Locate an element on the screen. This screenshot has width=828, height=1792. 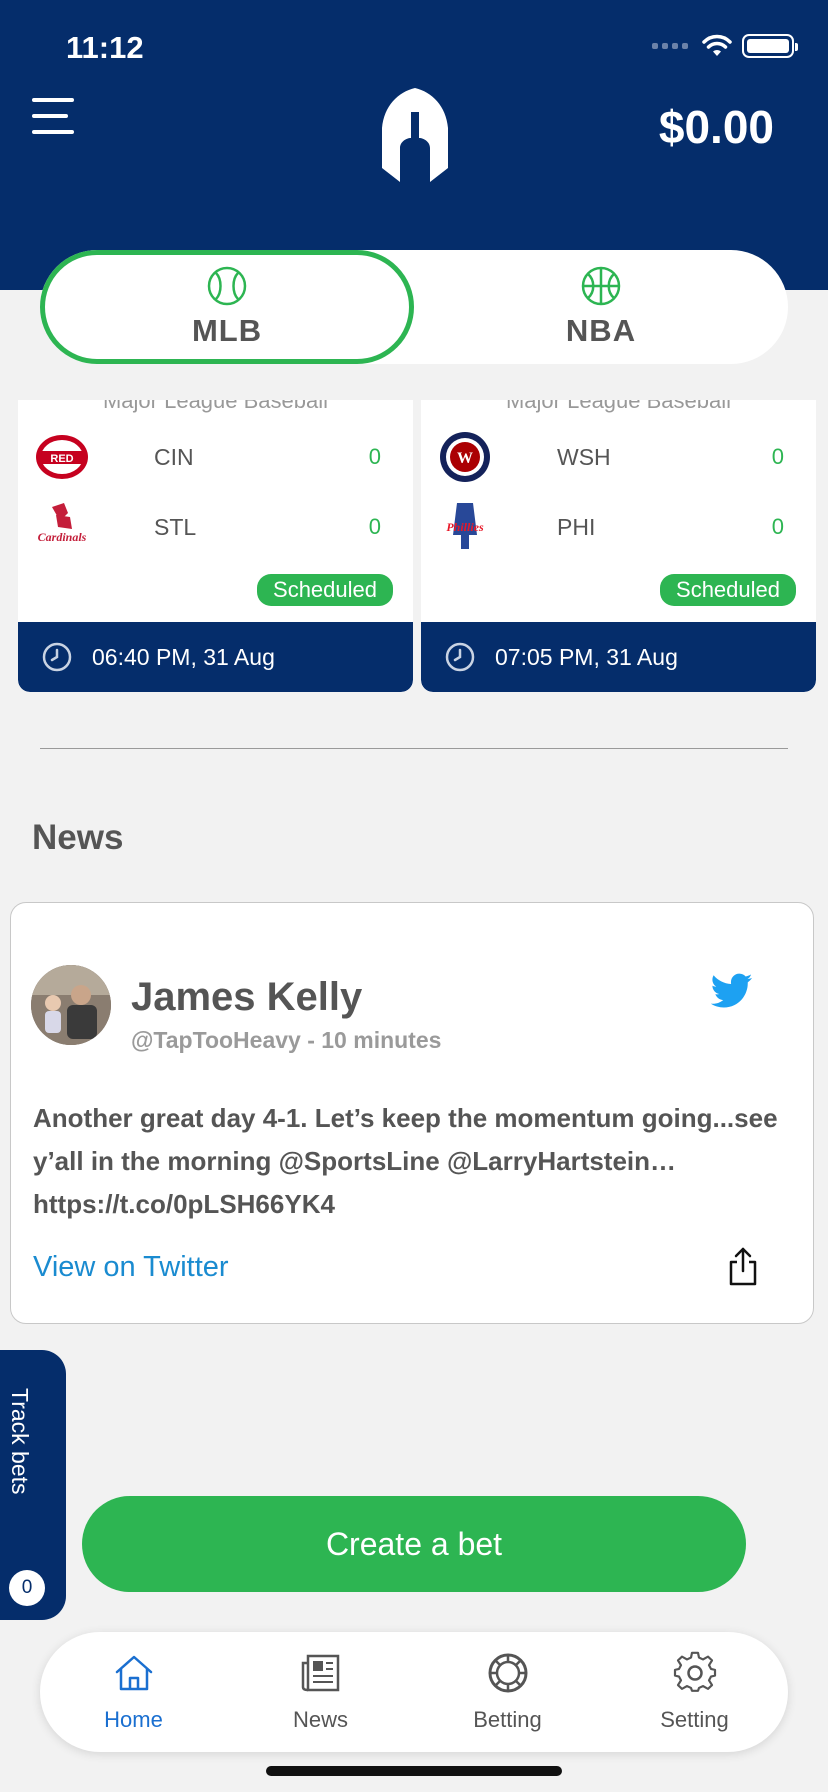
nationals-logo: W is located at coordinates (465, 457).